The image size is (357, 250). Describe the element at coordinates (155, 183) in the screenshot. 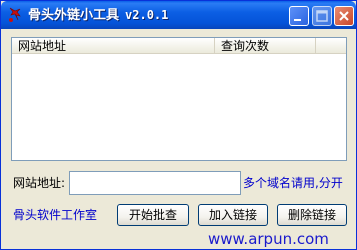

I see `url-input` at that location.